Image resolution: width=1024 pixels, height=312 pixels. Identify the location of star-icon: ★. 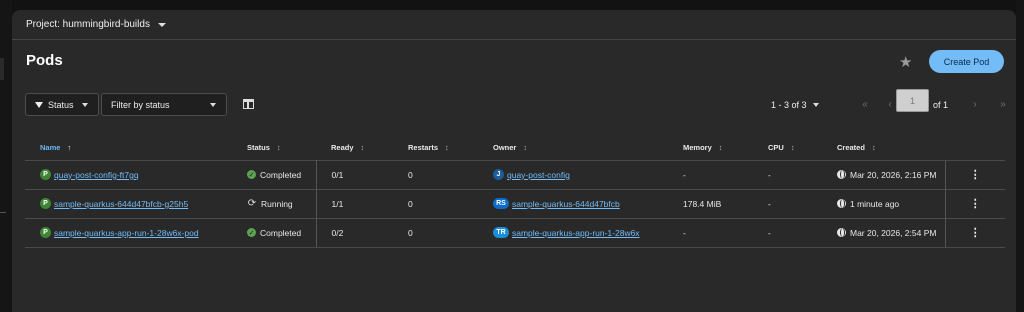
(906, 62).